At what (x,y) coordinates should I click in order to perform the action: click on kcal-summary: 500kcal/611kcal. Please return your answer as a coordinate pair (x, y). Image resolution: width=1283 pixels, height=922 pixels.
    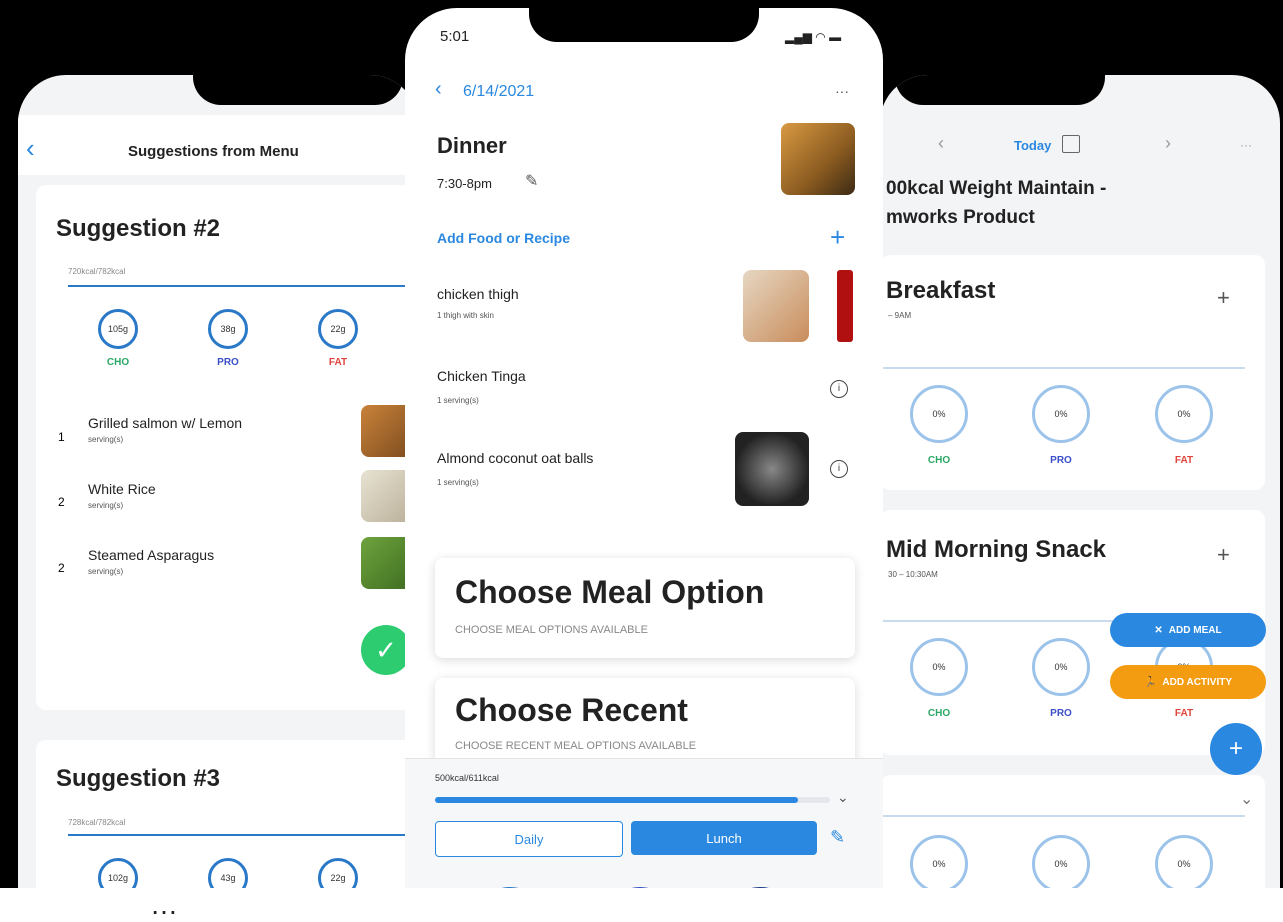
    Looking at the image, I should click on (467, 778).